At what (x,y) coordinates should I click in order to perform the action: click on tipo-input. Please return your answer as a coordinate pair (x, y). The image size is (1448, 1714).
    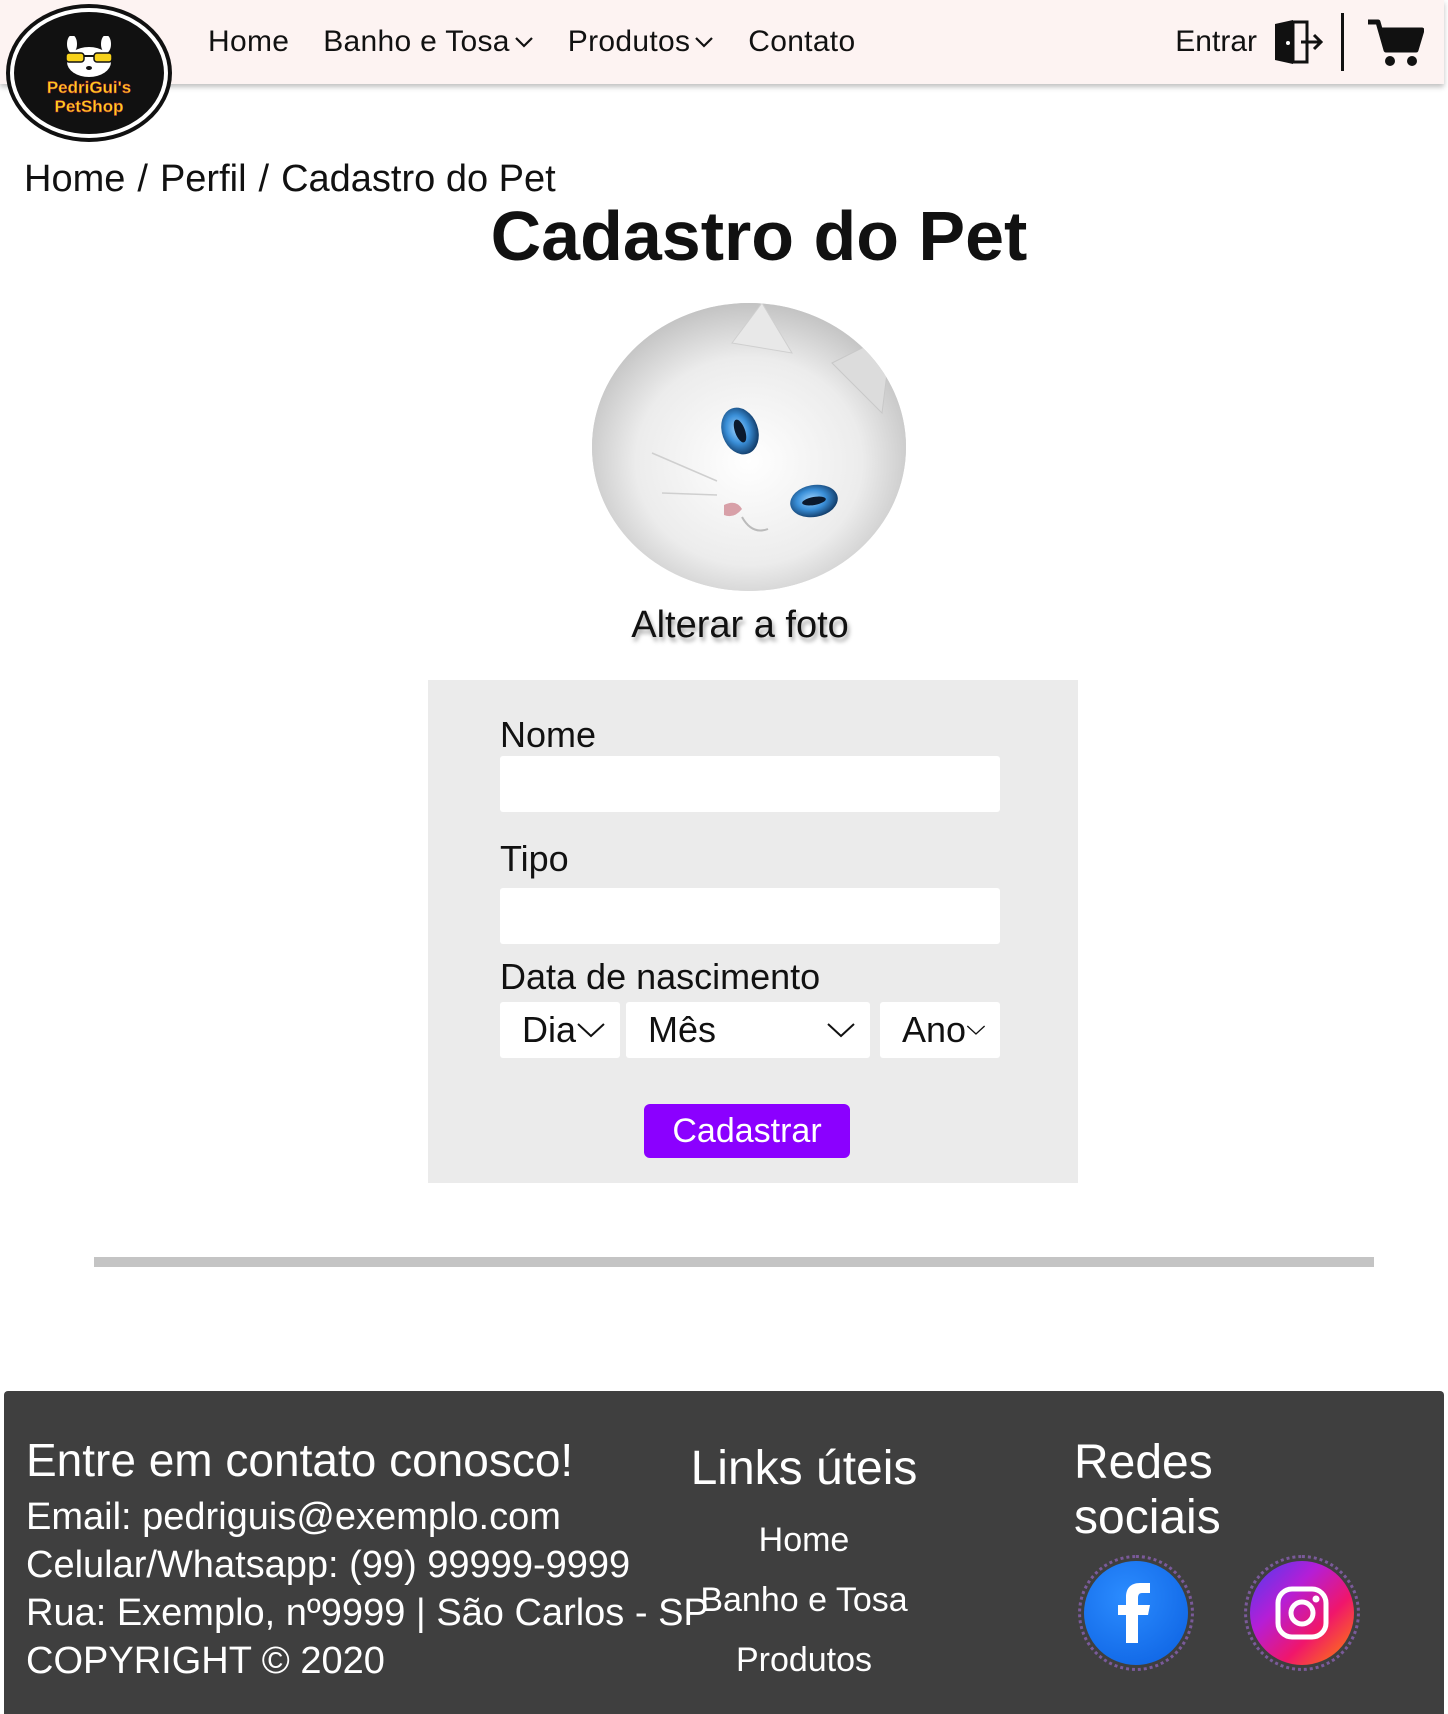
    Looking at the image, I should click on (750, 916).